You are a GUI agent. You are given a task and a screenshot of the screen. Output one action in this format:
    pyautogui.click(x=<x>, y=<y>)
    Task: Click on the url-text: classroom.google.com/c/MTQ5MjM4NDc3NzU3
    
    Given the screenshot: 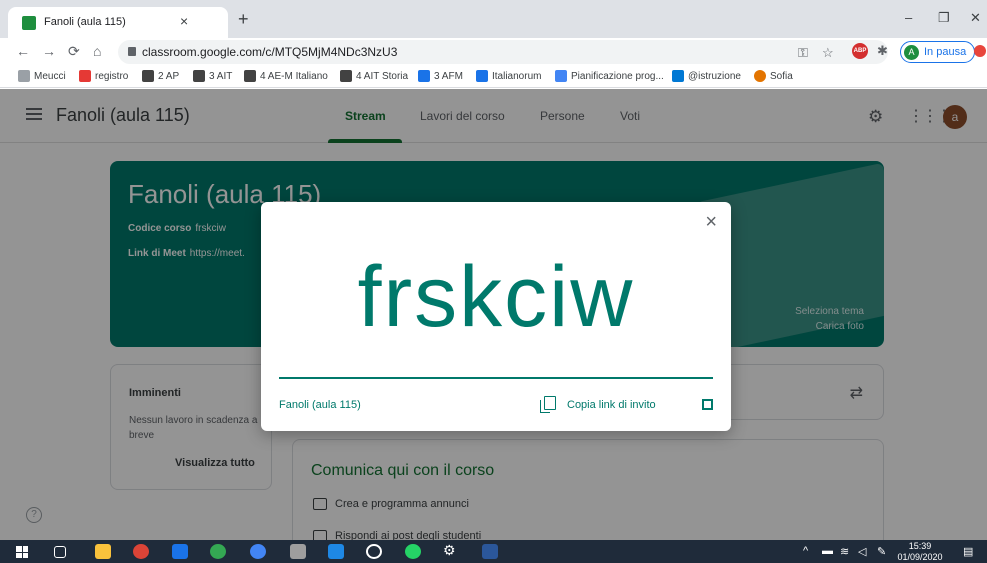 What is the action you would take?
    pyautogui.click(x=269, y=52)
    